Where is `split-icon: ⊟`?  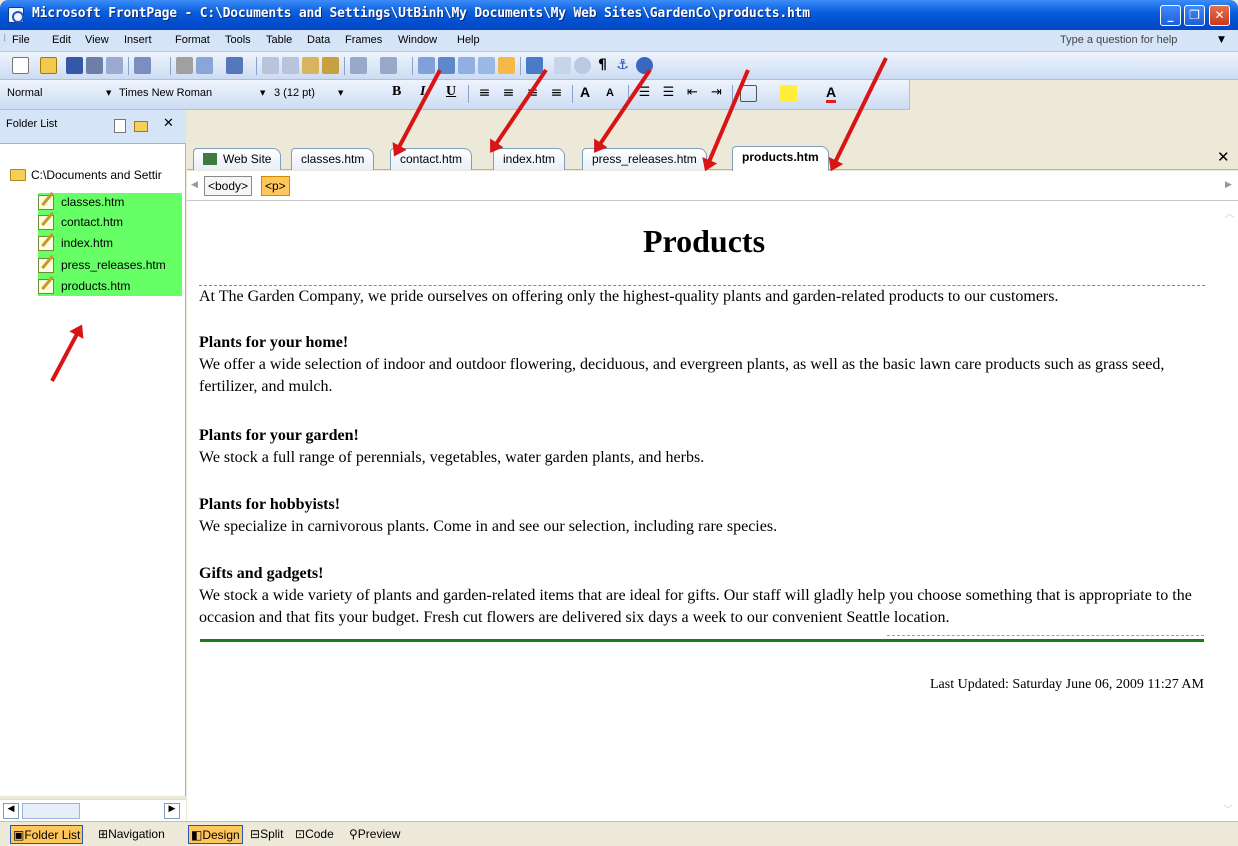
split-icon: ⊟ is located at coordinates (255, 834).